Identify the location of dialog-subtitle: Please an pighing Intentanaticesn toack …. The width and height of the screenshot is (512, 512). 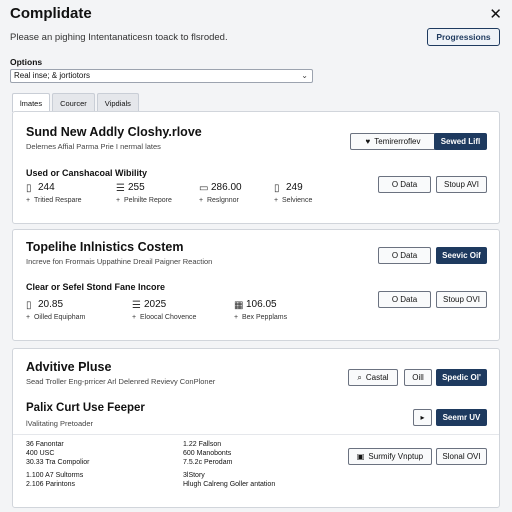
(119, 37).